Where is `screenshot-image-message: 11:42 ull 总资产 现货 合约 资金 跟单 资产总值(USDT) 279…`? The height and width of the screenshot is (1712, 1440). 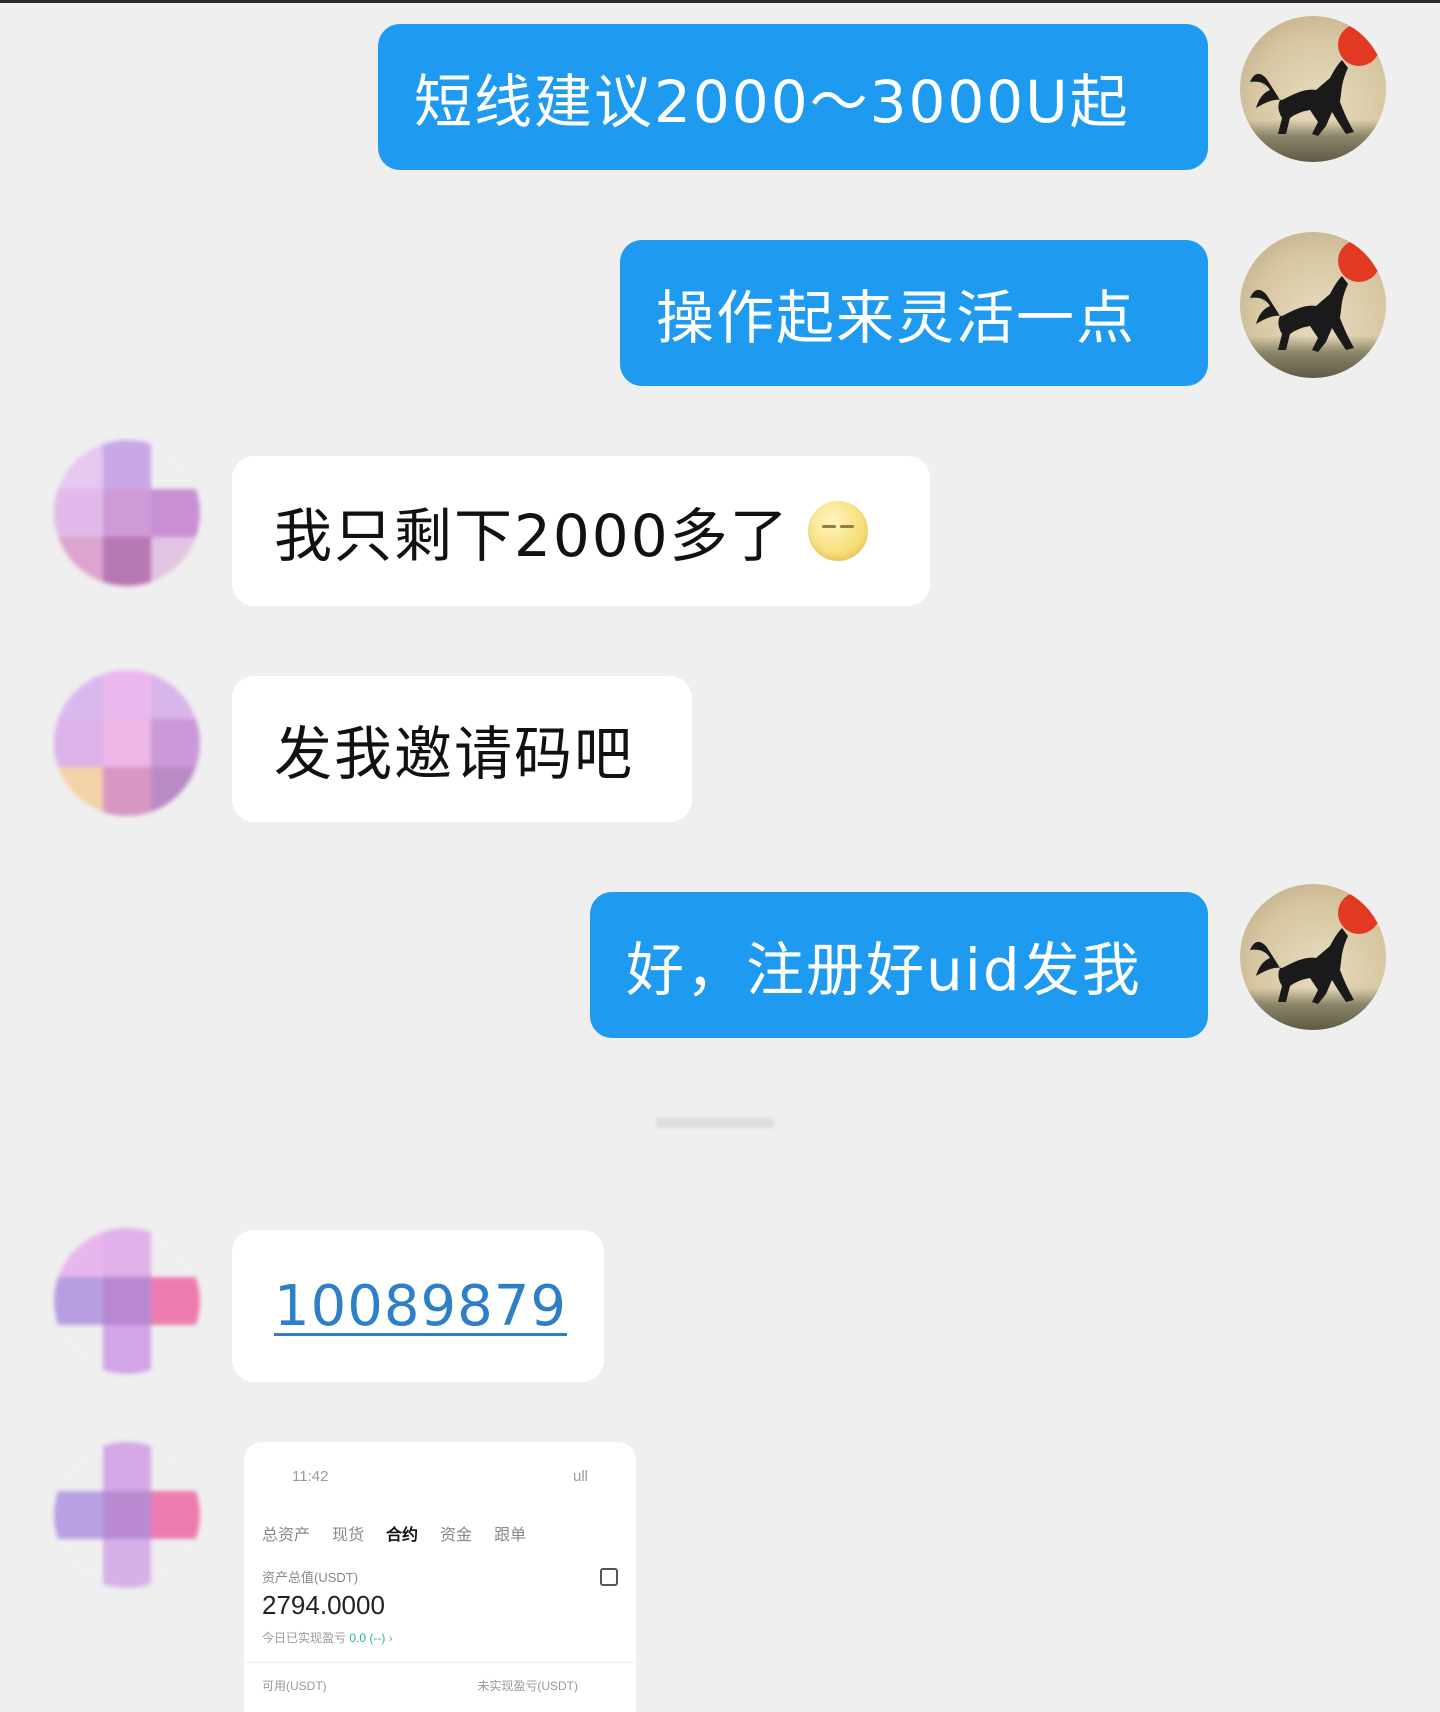
screenshot-image-message: 11:42 ull 总资产 现货 合约 资金 跟单 资产总值(USDT) 279… is located at coordinates (440, 1577).